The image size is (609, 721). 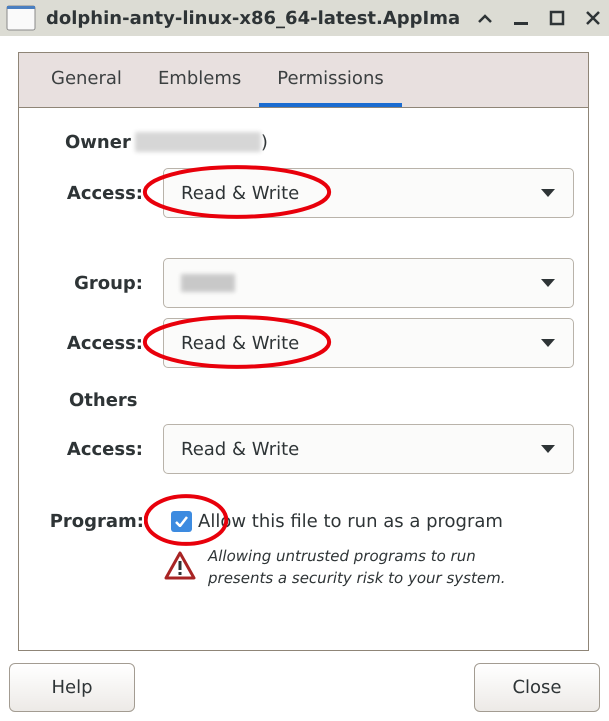 What do you see at coordinates (537, 687) in the screenshot?
I see `dialog-button: Close` at bounding box center [537, 687].